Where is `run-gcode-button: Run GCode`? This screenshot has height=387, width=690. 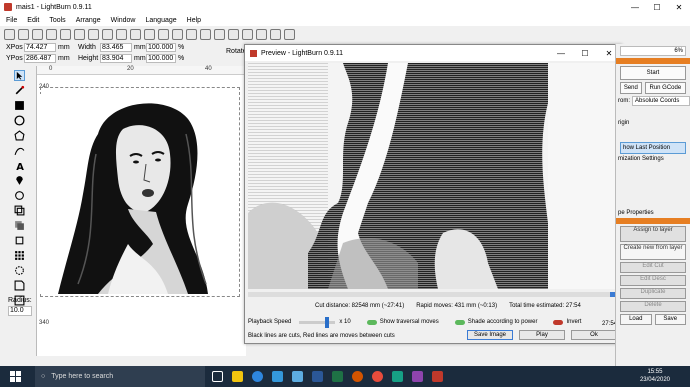
run-gcode-button: Run GCode is located at coordinates (665, 88).